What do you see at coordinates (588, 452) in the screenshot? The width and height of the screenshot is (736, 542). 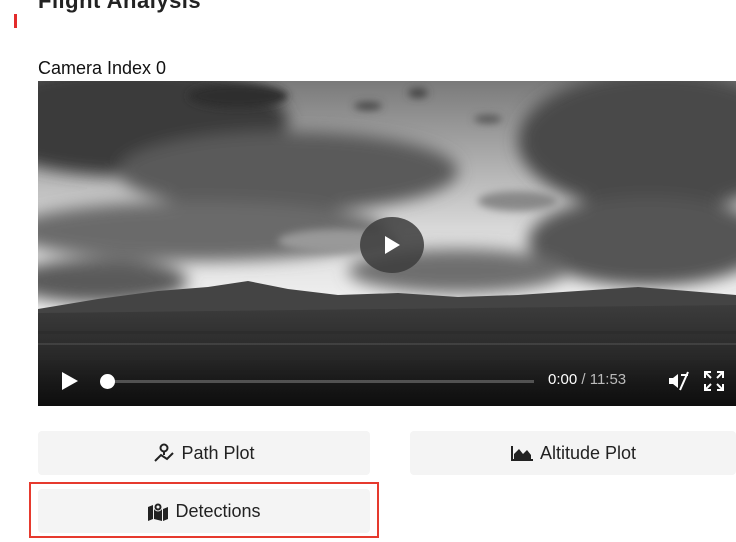 I see `altitude-plot-label: Altitude Plot` at bounding box center [588, 452].